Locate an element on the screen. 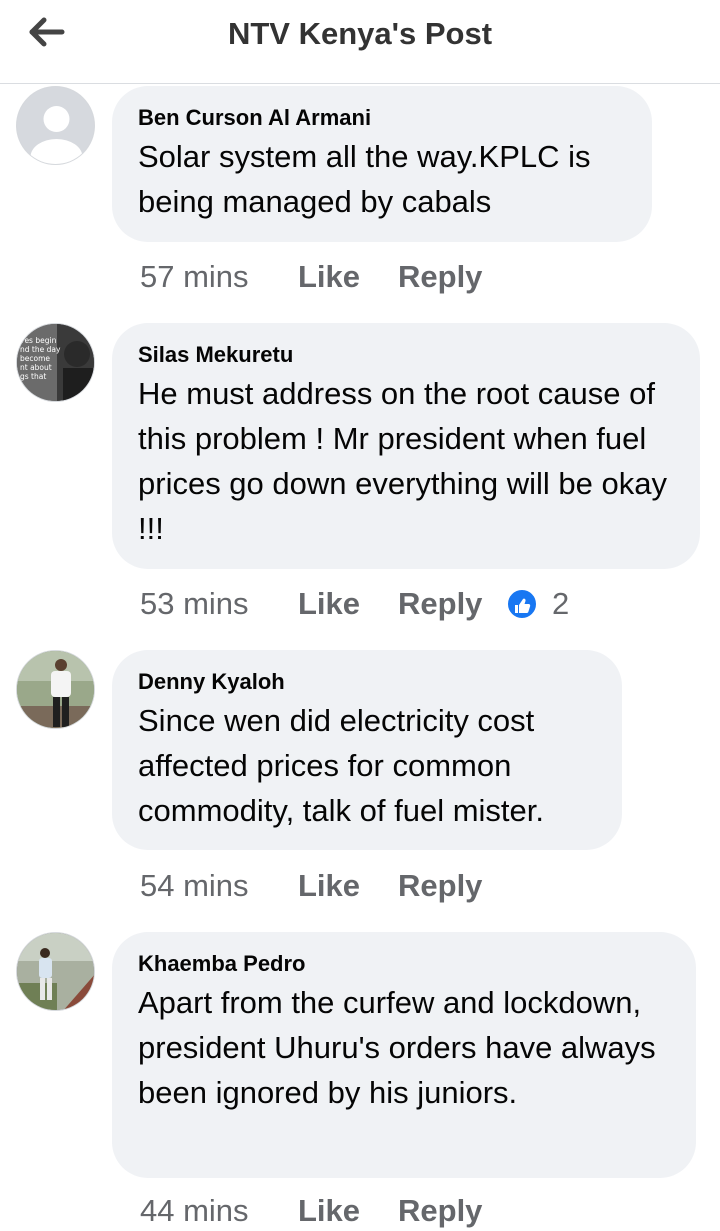 This screenshot has height=1231, width=720. comment-time: 54 mins is located at coordinates (194, 886).